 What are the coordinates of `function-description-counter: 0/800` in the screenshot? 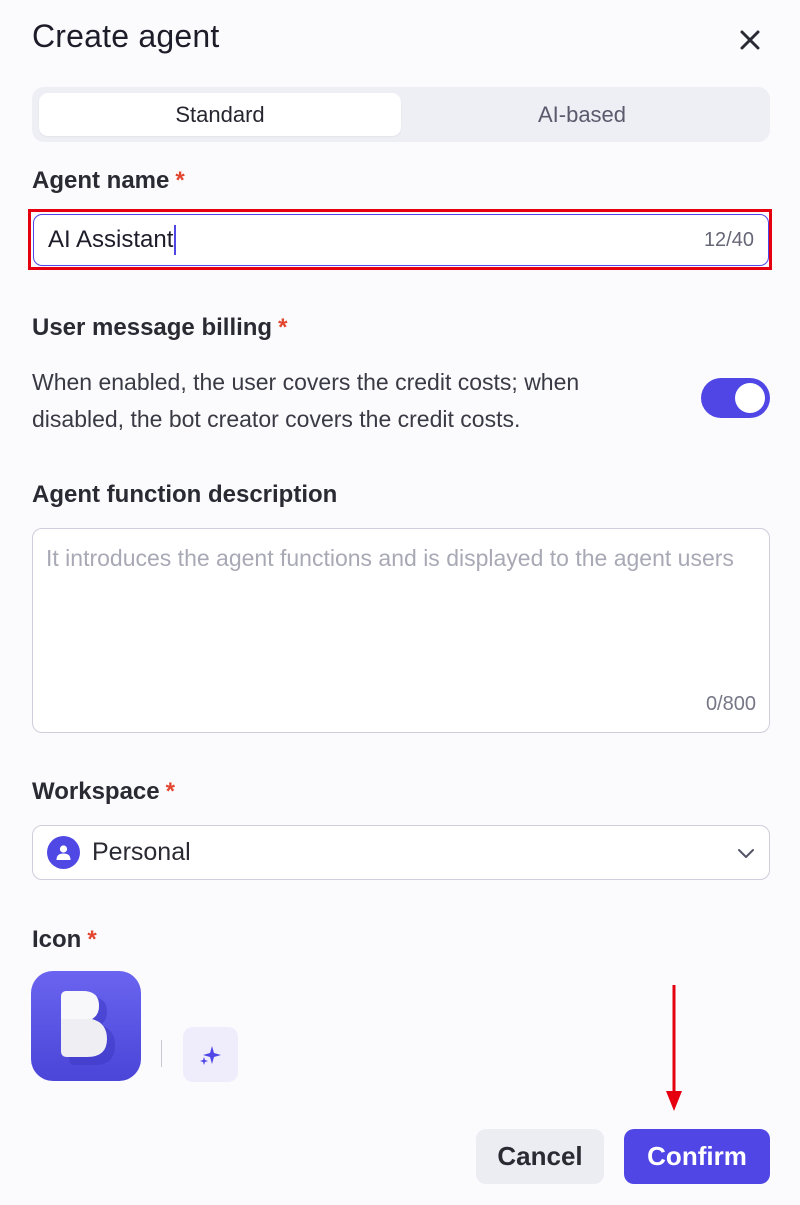 It's located at (730, 704).